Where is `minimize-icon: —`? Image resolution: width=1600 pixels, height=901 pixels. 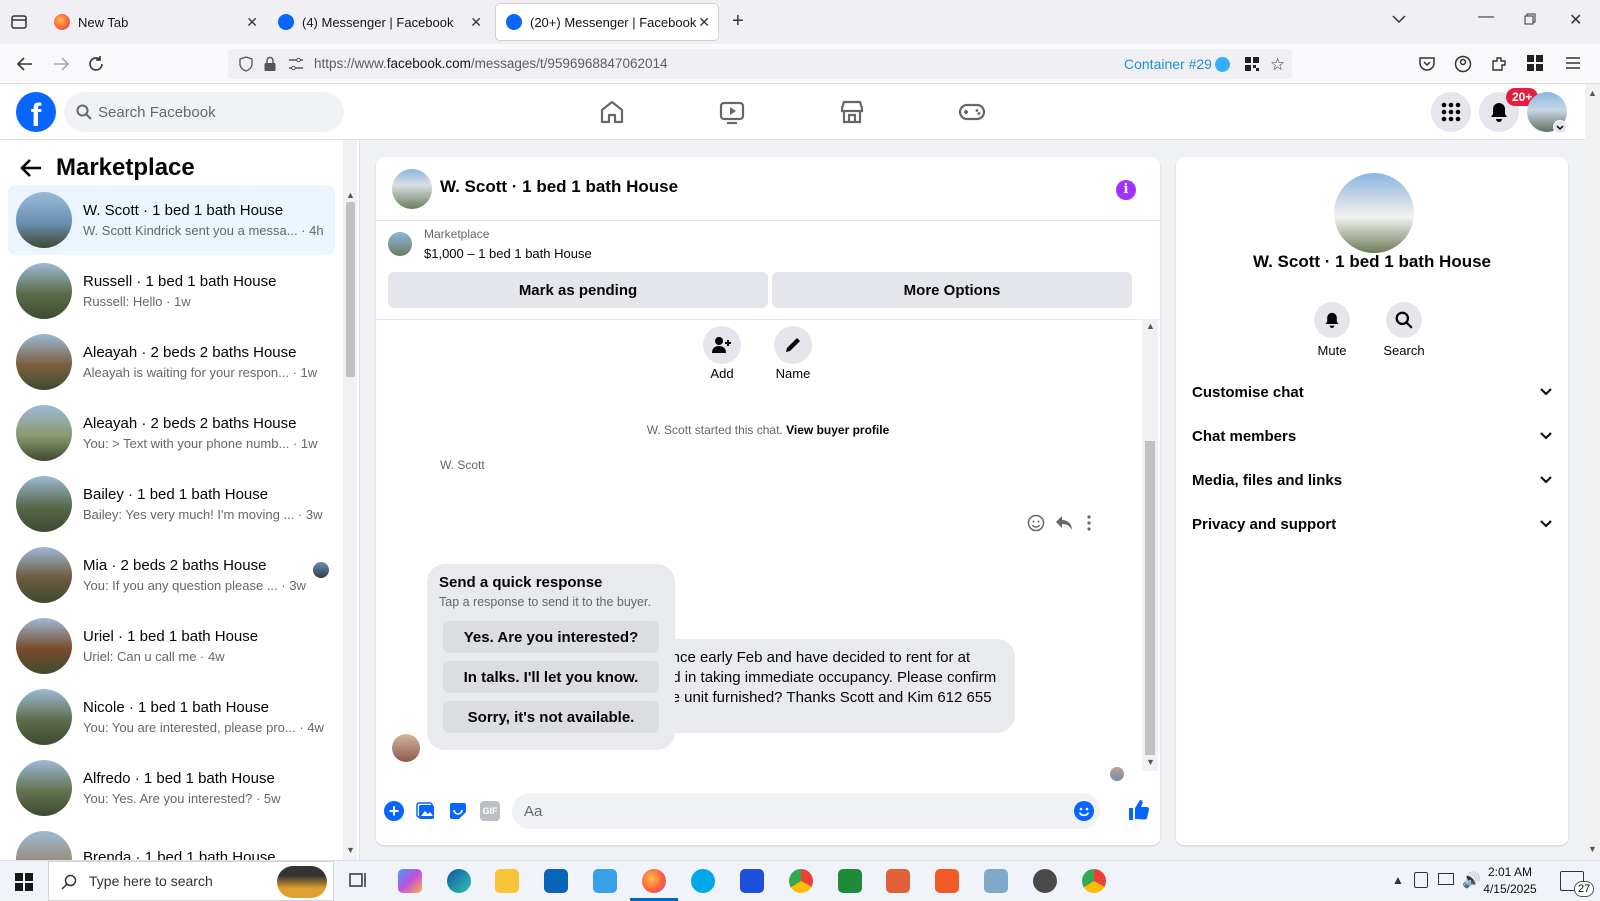
minimize-icon: — is located at coordinates (1486, 17).